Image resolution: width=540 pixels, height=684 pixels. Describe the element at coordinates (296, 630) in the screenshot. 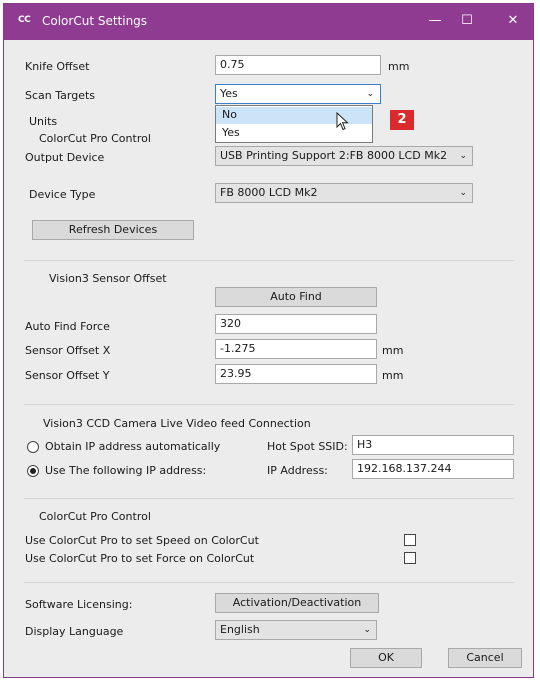

I see `display-language-select: English ⌄` at that location.